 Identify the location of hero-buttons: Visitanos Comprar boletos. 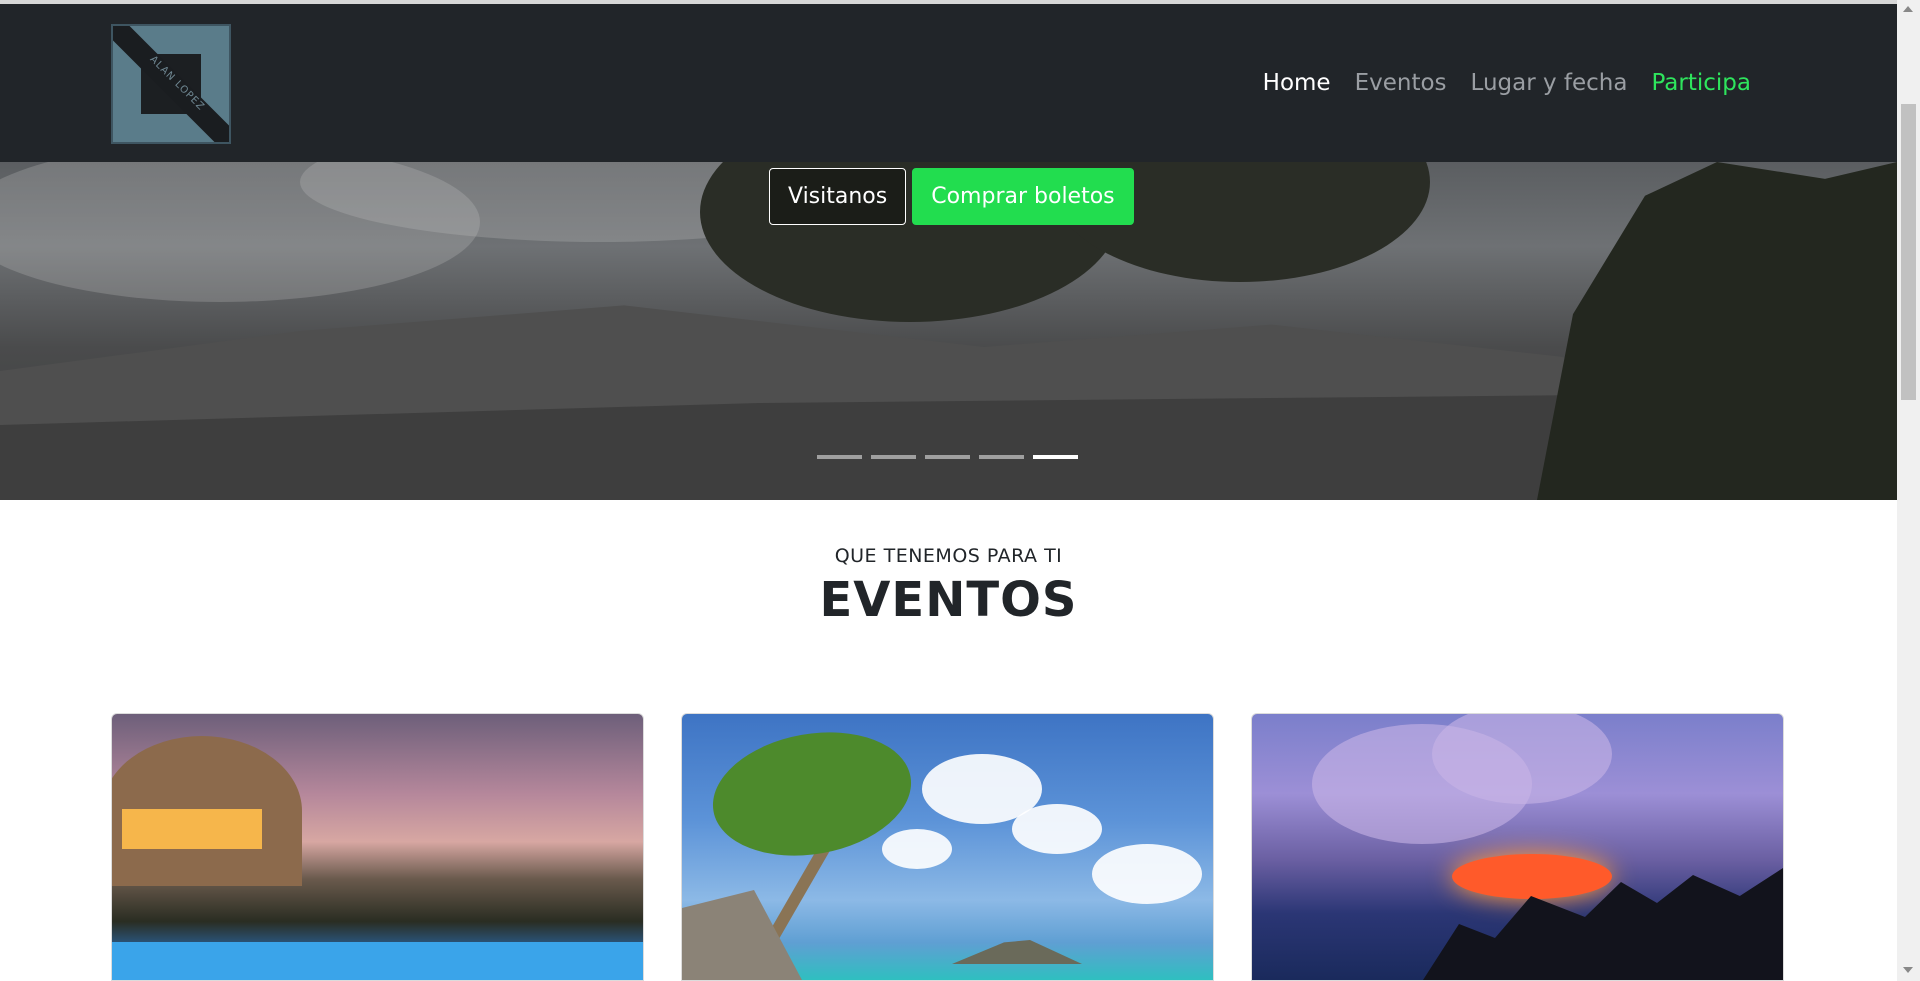
(951, 196).